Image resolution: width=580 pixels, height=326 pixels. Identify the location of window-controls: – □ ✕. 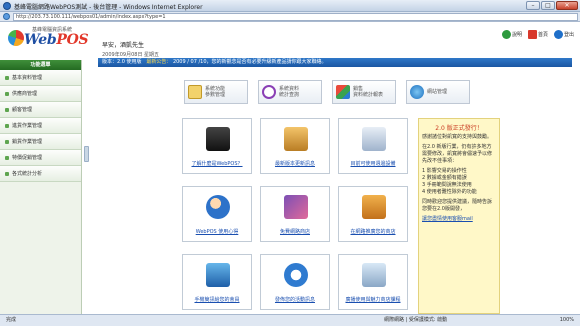
(552, 5).